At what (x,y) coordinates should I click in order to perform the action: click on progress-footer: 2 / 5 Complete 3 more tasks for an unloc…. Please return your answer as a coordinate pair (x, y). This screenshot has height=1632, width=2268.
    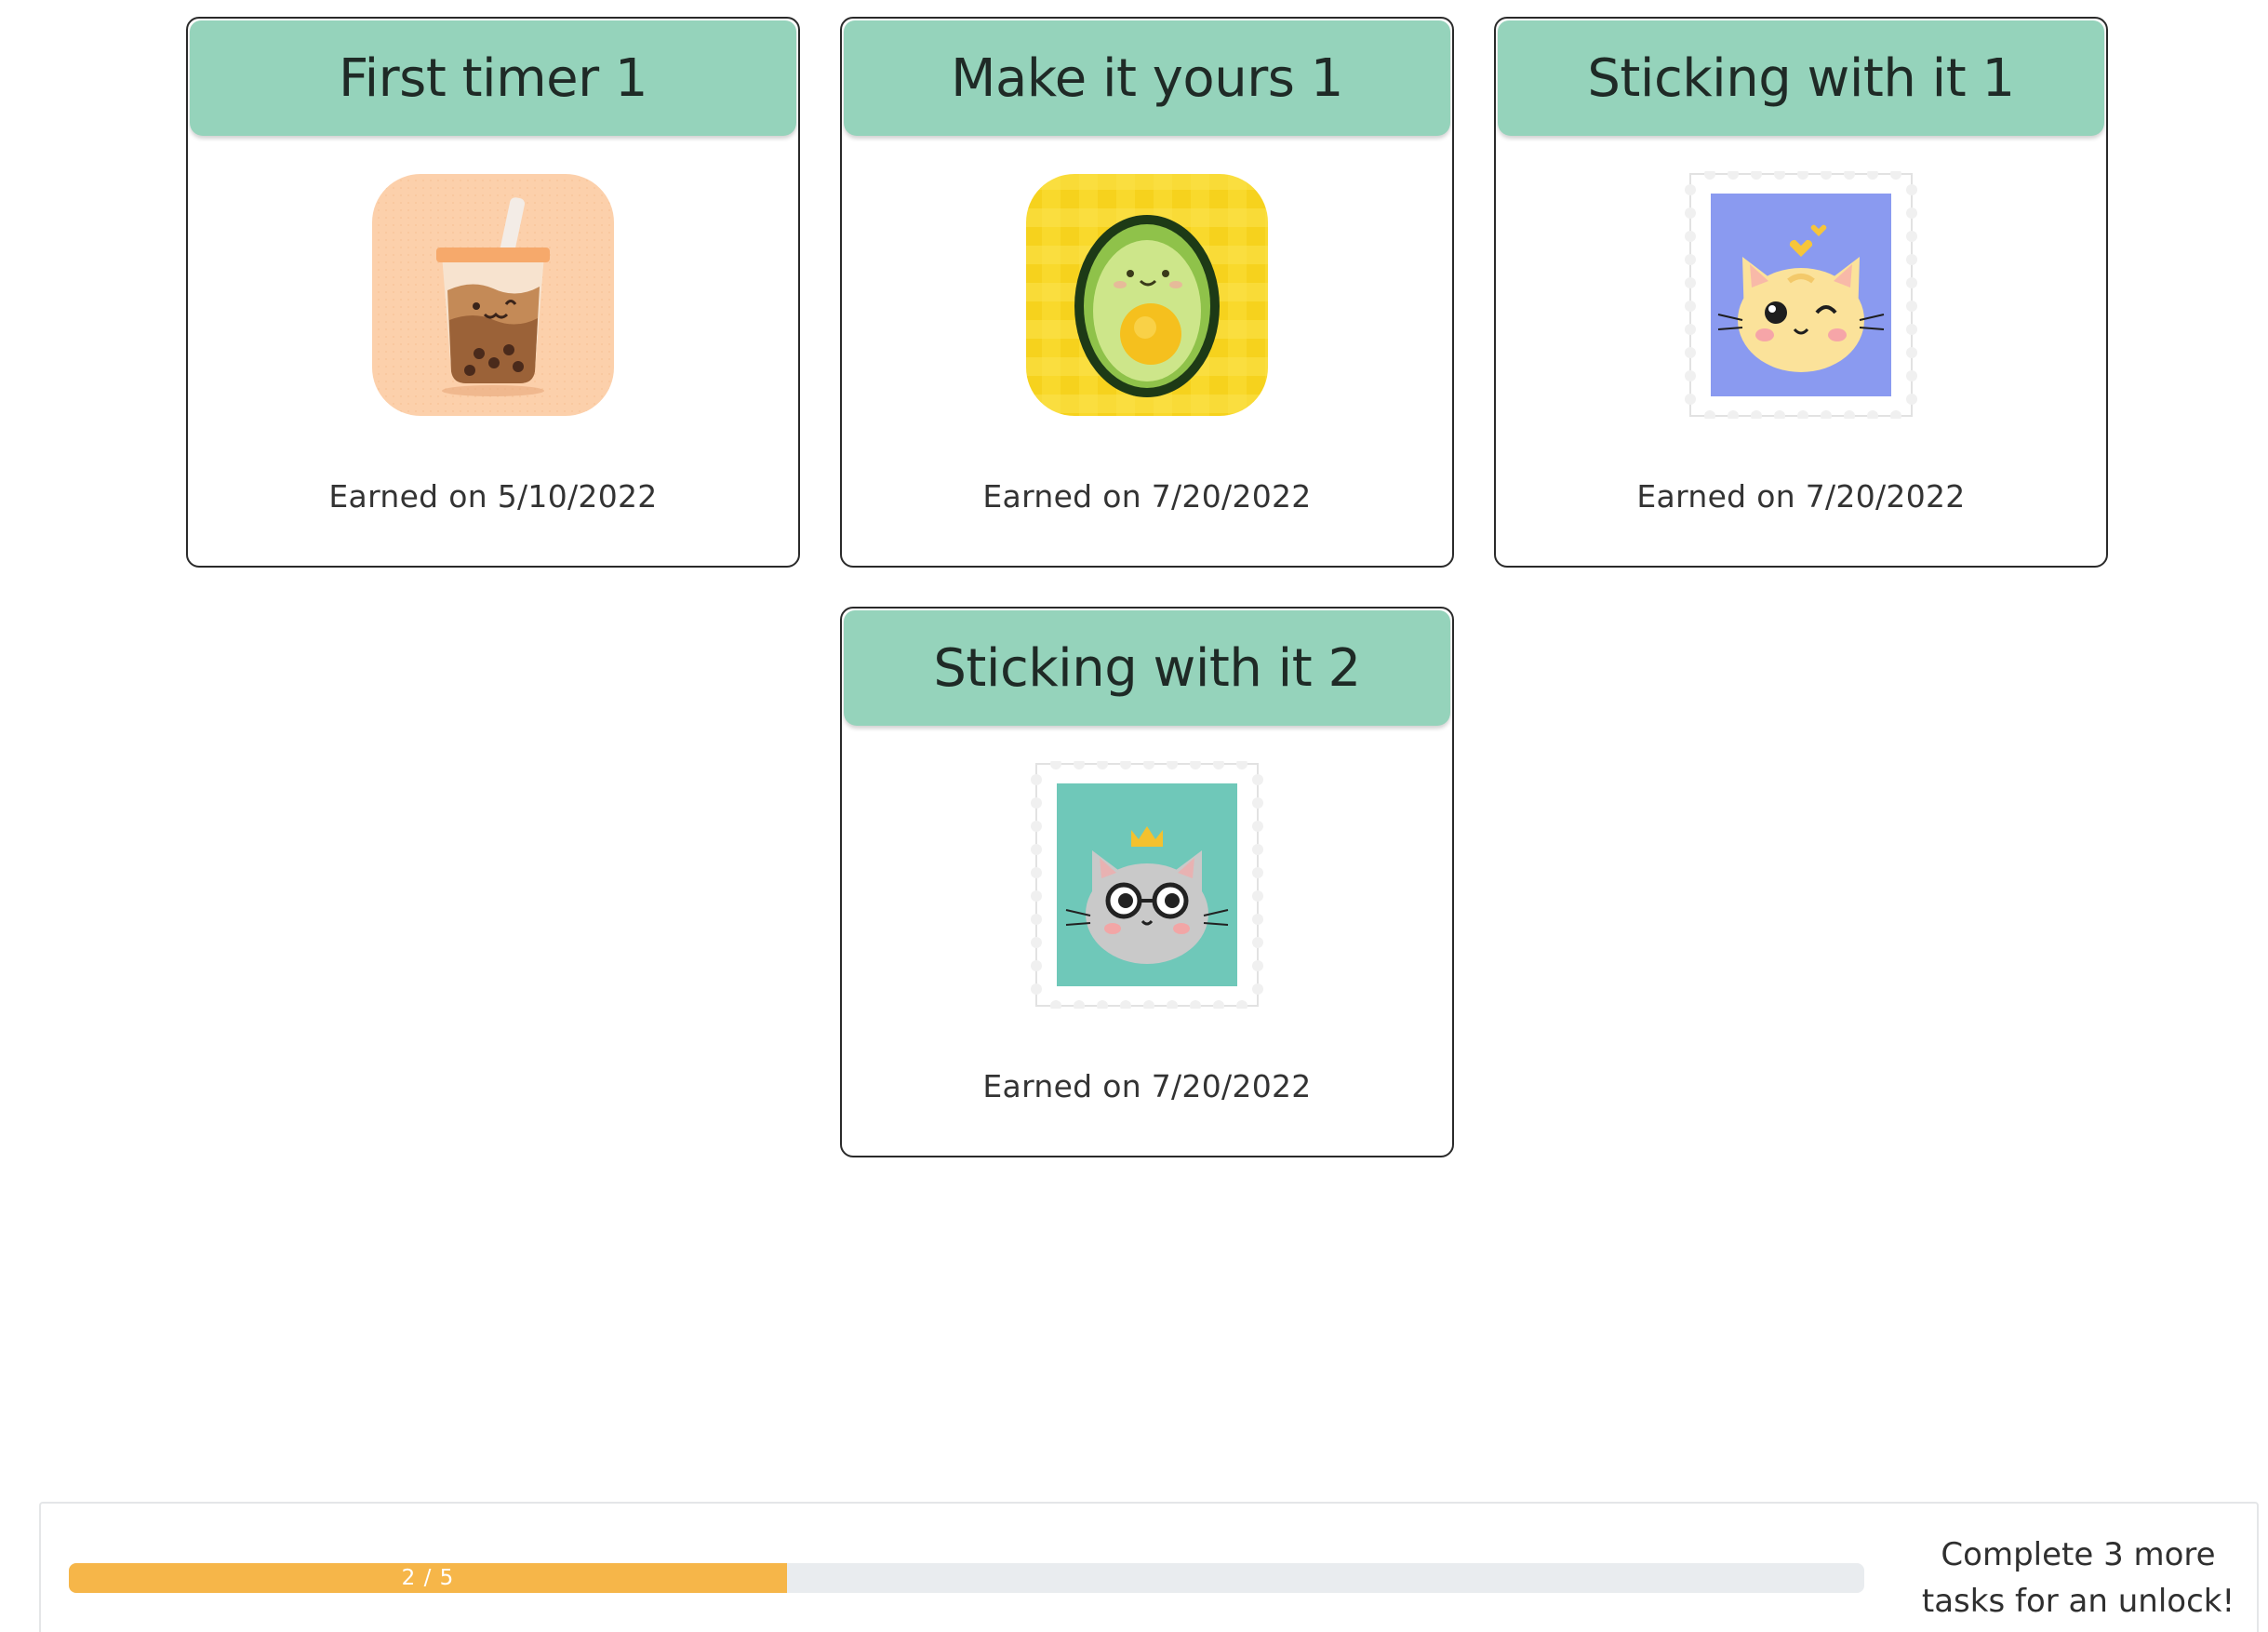
    Looking at the image, I should click on (1149, 1567).